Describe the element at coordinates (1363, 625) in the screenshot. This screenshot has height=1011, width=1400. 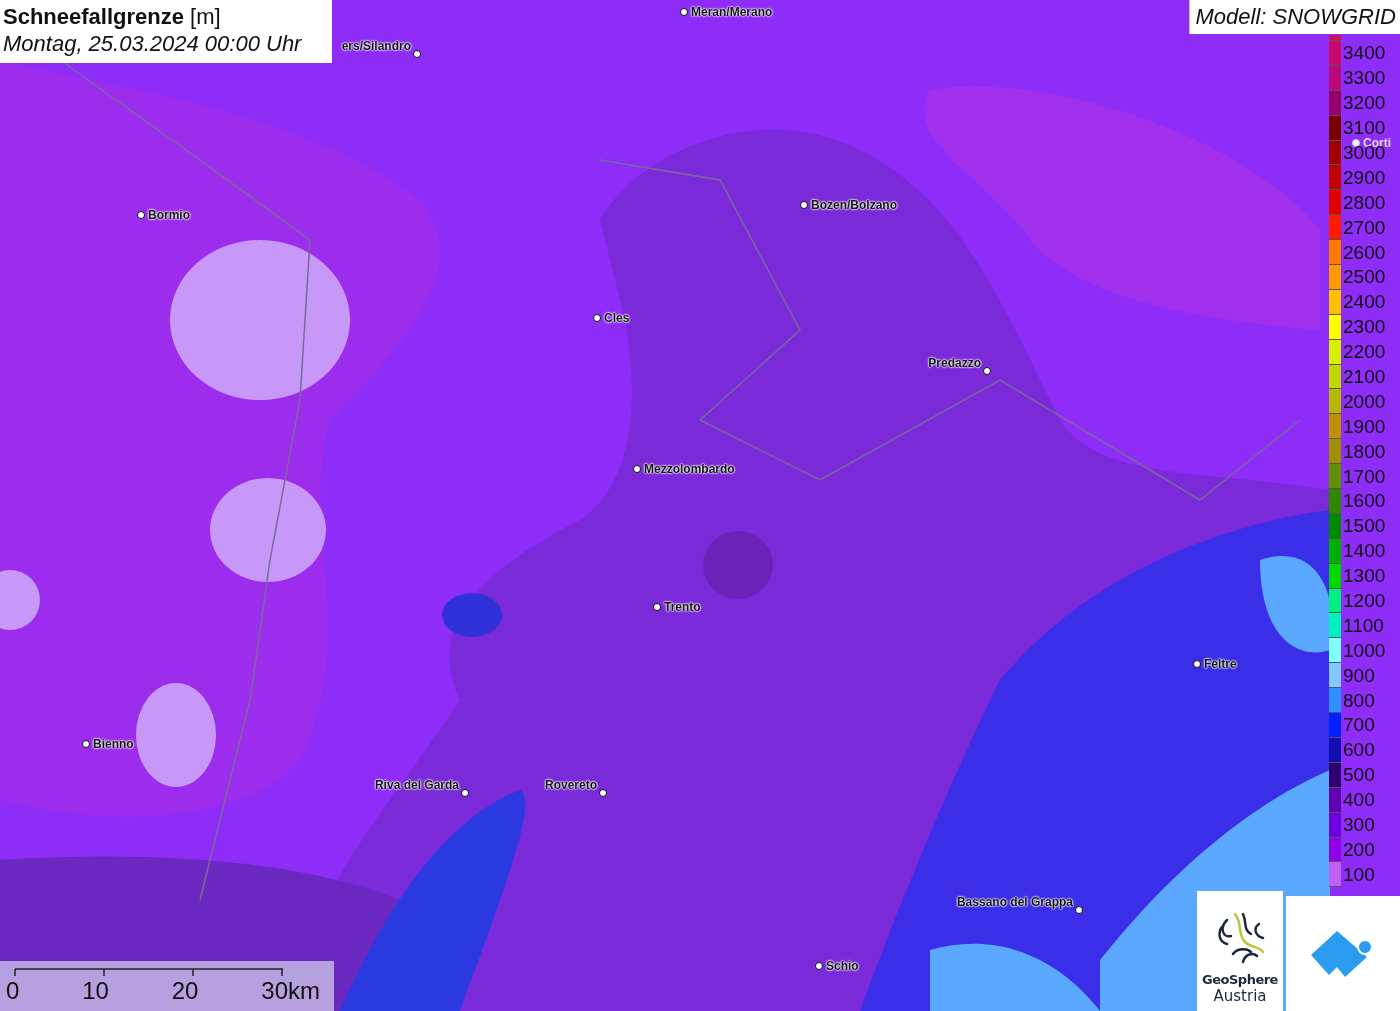
I see `legend-value: 1100` at that location.